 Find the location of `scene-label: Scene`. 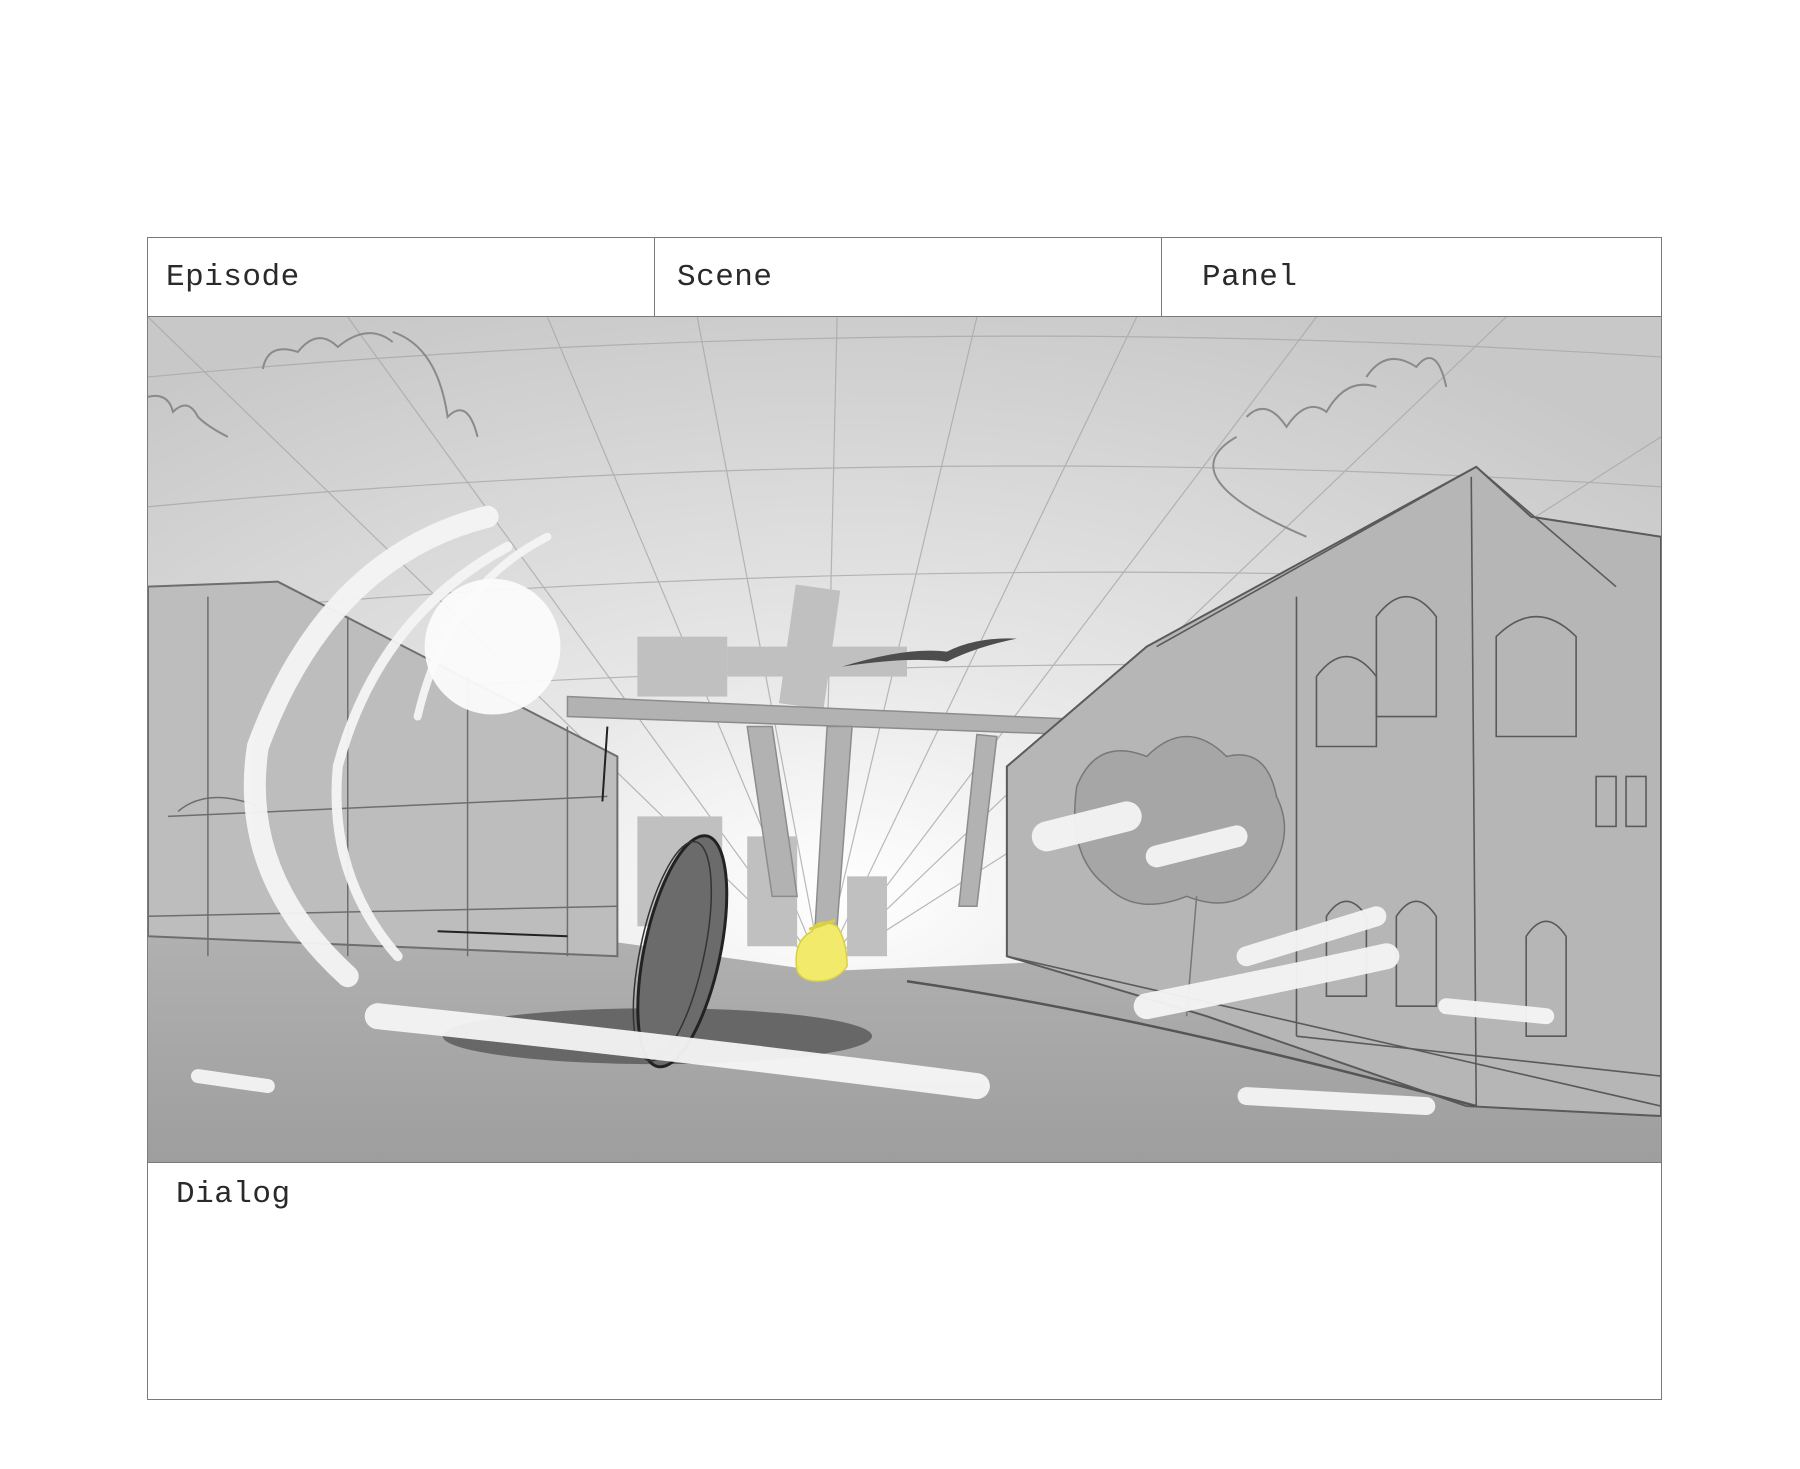

scene-label: Scene is located at coordinates (725, 277).